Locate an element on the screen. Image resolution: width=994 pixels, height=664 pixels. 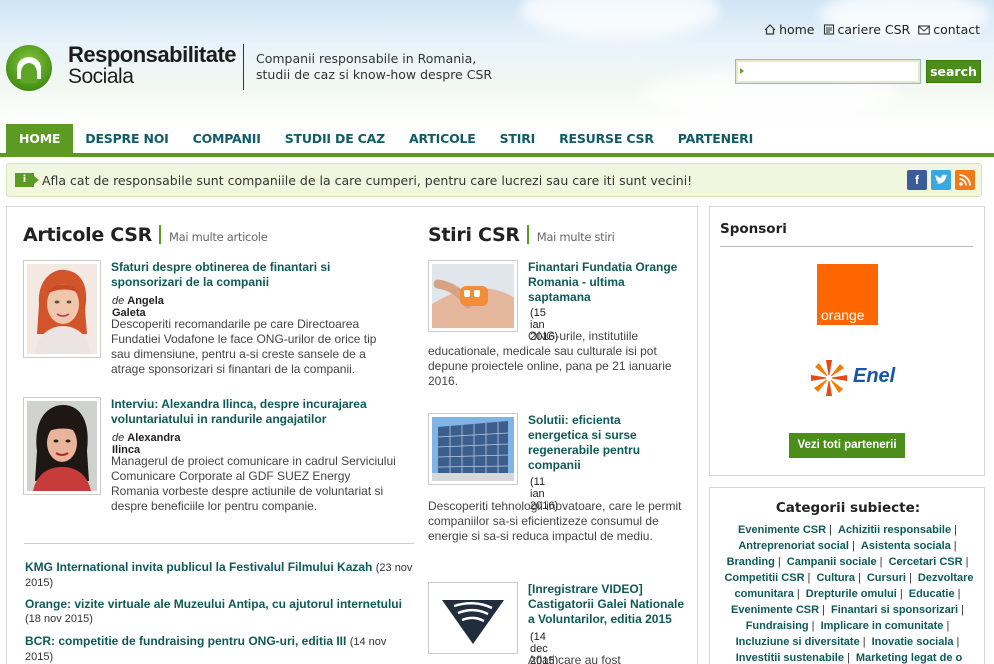
nav-item-parteneri: PARTENERI is located at coordinates (715, 138).